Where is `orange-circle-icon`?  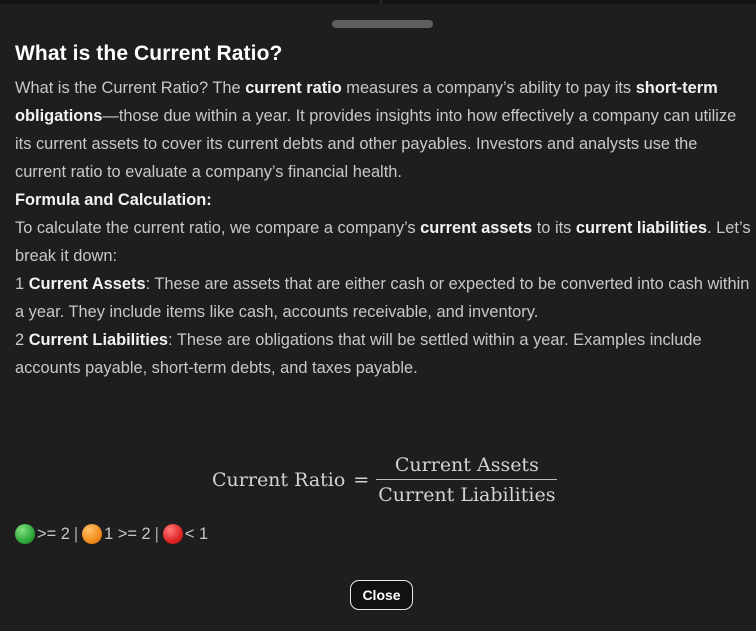 orange-circle-icon is located at coordinates (92, 534).